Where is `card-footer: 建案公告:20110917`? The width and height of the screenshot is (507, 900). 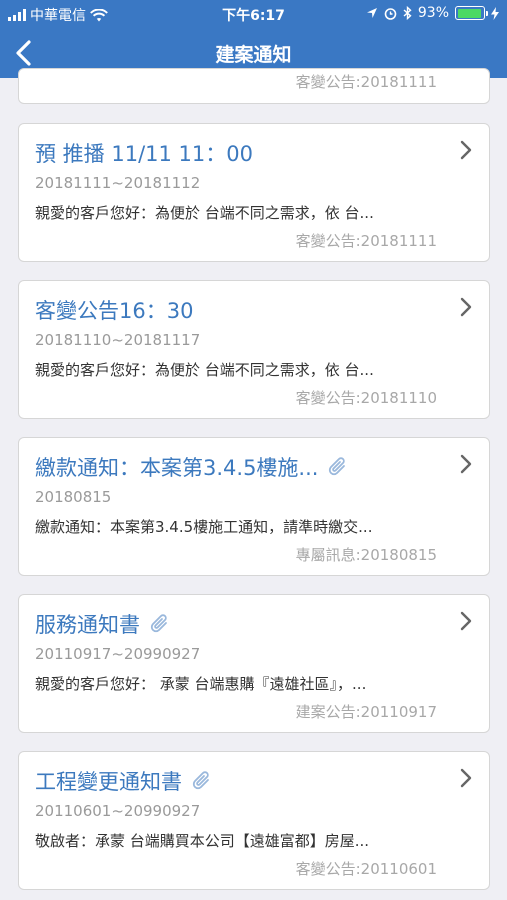
card-footer: 建案公告:20110917 is located at coordinates (366, 712).